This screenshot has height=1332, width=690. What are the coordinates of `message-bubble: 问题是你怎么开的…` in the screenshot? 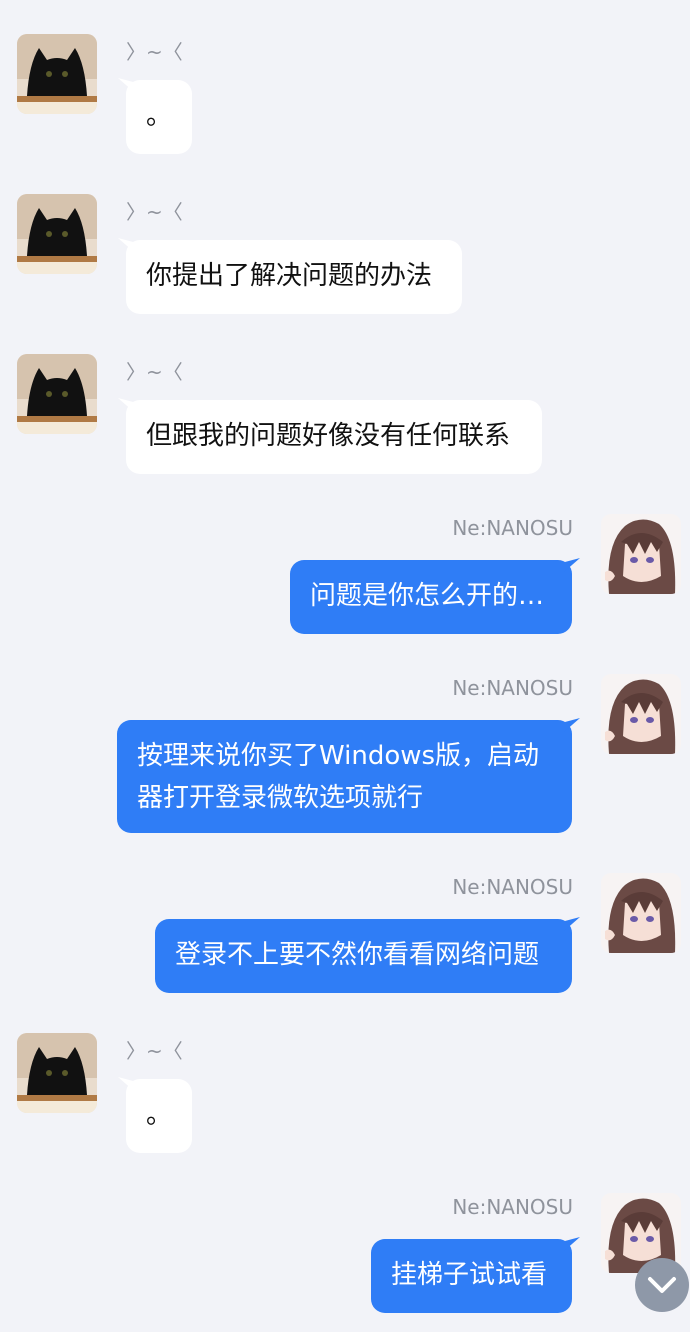 It's located at (431, 597).